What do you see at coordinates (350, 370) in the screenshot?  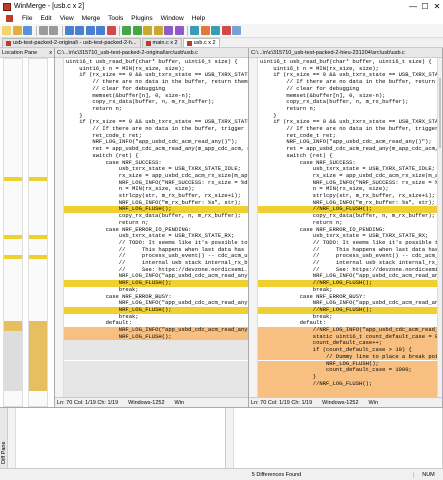 I see `code-line: count_default_case = 1000;` at bounding box center [350, 370].